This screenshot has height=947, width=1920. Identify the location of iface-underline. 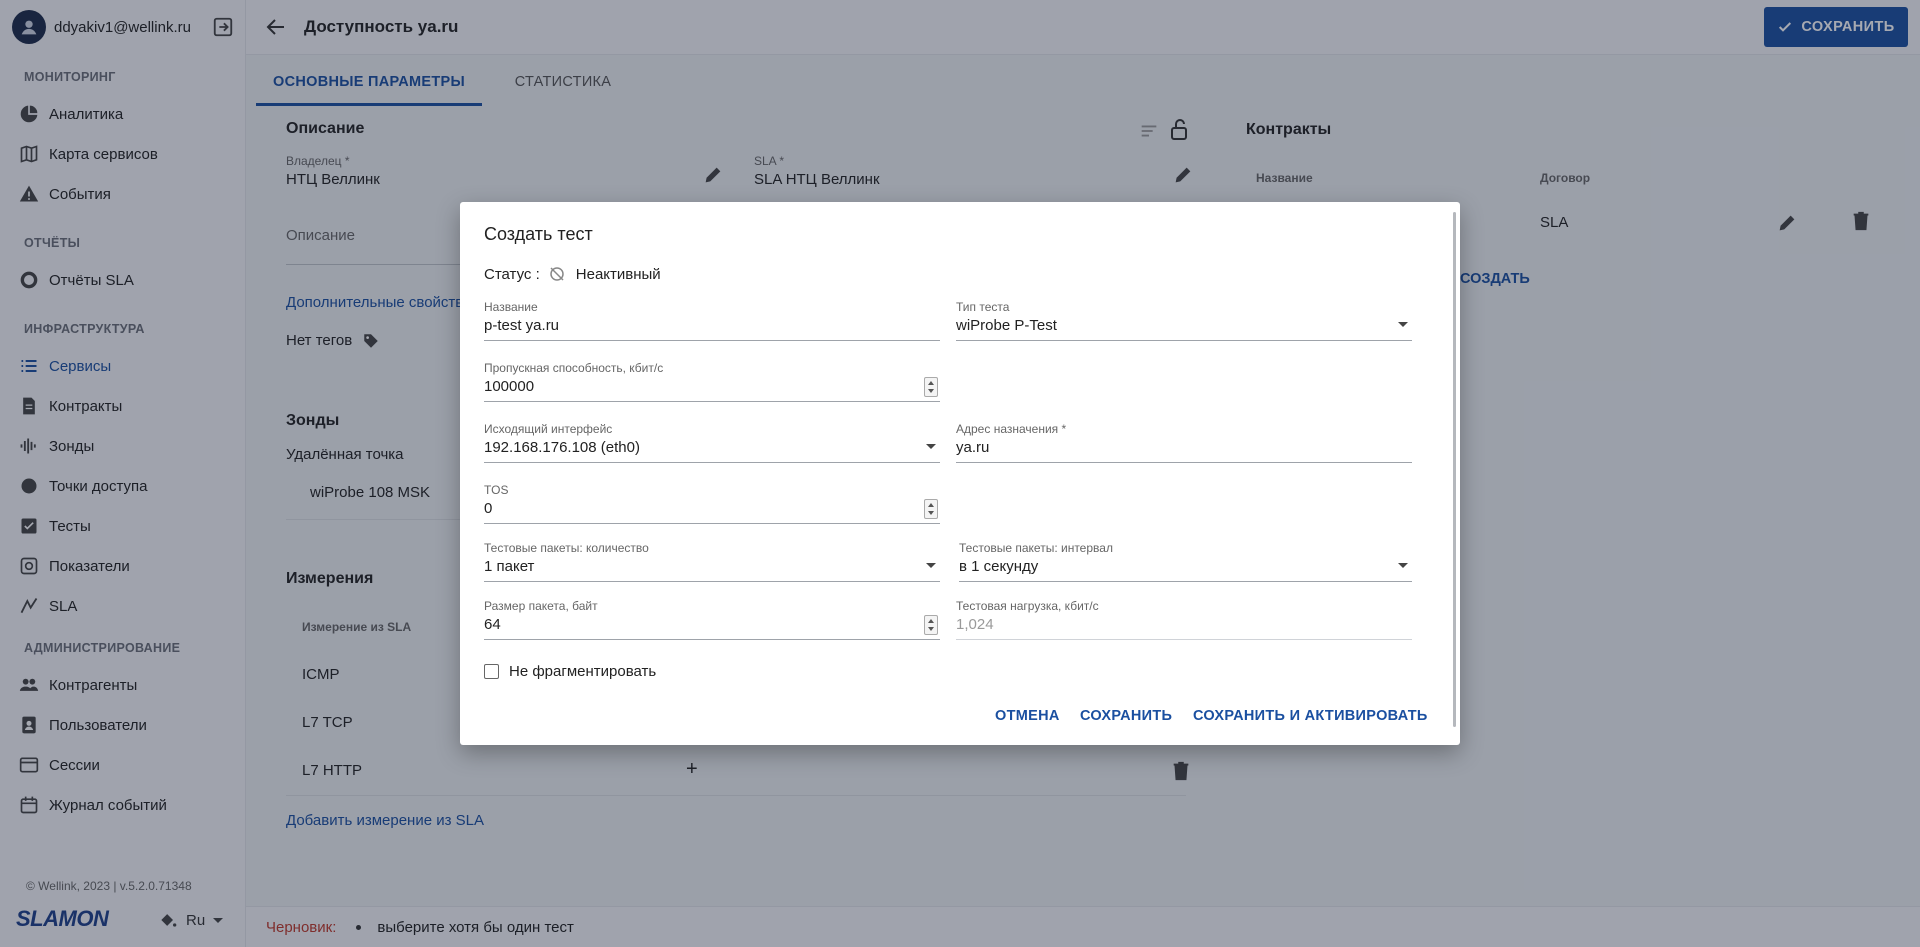
(712, 462).